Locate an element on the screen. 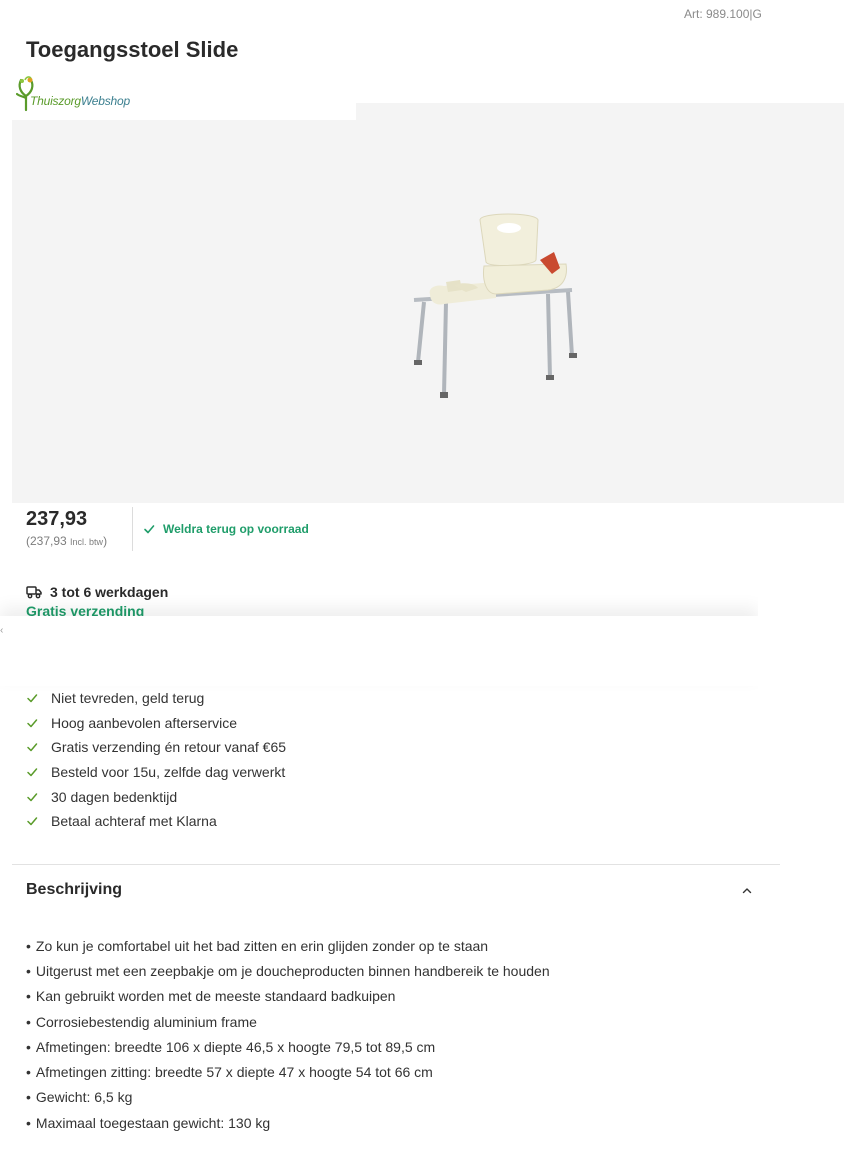 The image size is (844, 1153). usp-text: Gratis verzending én retour vanaf €65 is located at coordinates (169, 747).